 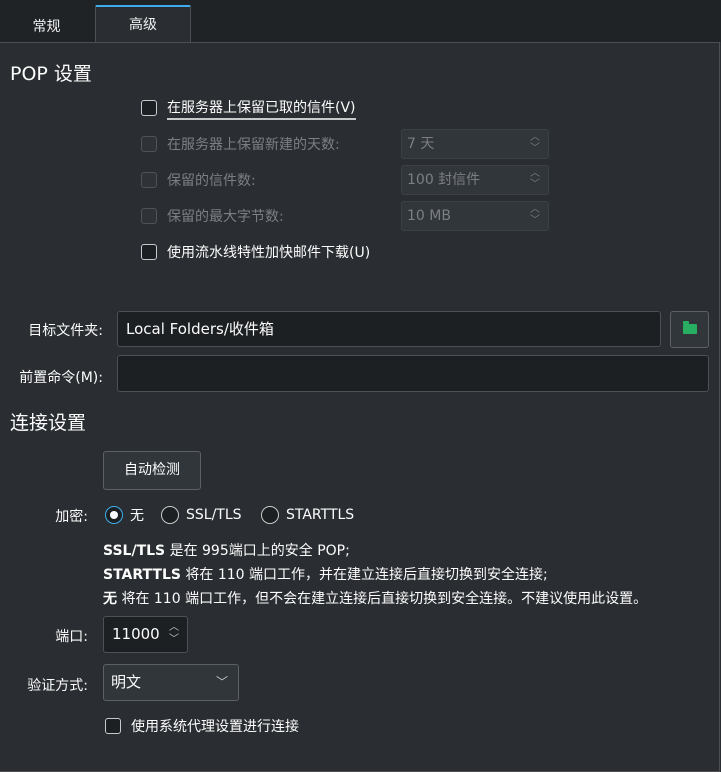 I want to click on precommand-field, so click(x=413, y=373).